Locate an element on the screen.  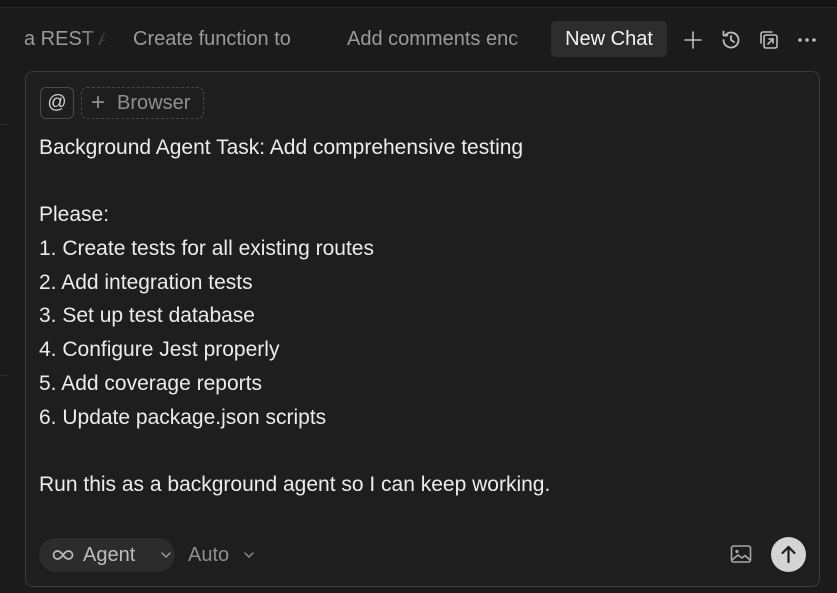
tab-label: Create function to is located at coordinates (212, 39).